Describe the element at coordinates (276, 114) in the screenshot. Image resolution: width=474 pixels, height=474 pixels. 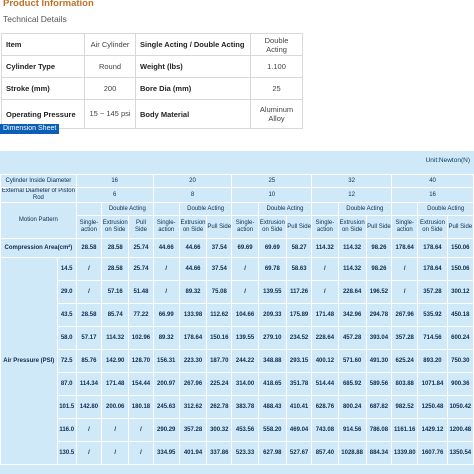
I see `spec-value: Aluminum Alloy` at that location.